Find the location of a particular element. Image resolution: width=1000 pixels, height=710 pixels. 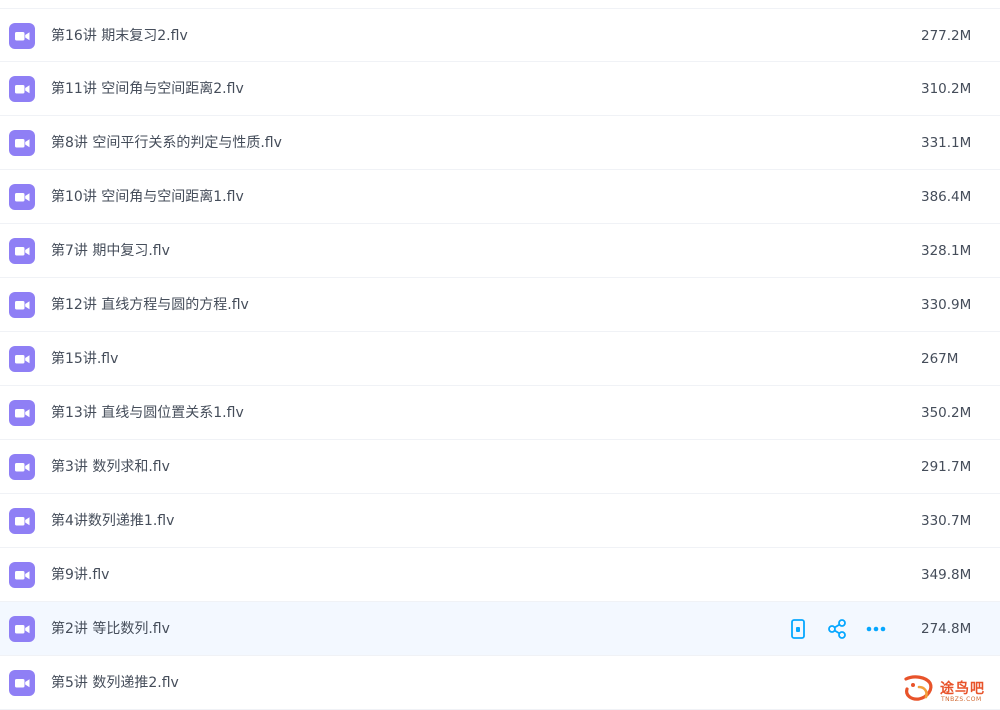

file-row: 第11讲 空间角与空间距离2.flv 310.2M is located at coordinates (500, 89).